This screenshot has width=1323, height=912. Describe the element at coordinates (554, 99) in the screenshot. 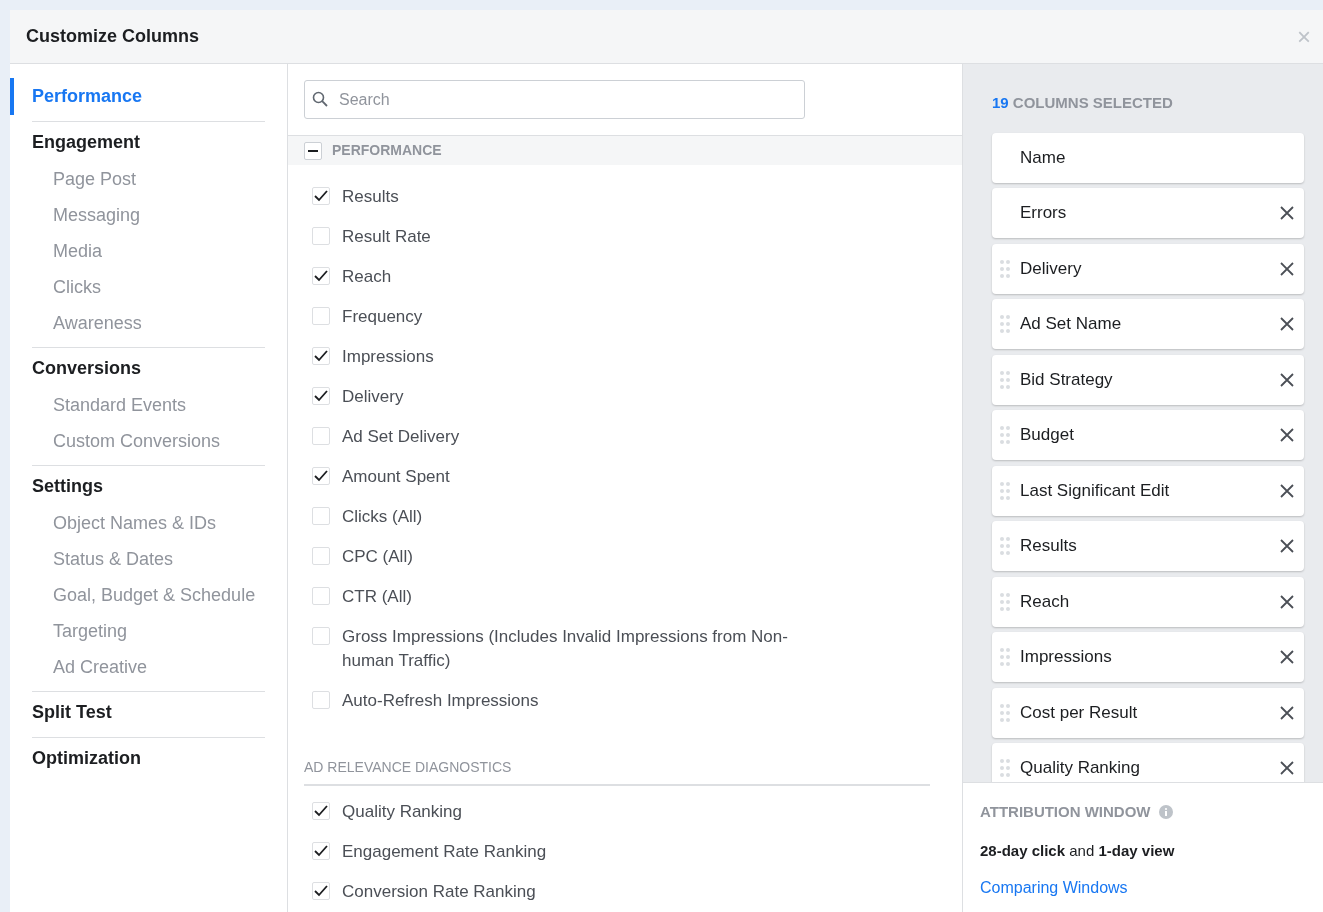

I see `search-field: Search` at that location.